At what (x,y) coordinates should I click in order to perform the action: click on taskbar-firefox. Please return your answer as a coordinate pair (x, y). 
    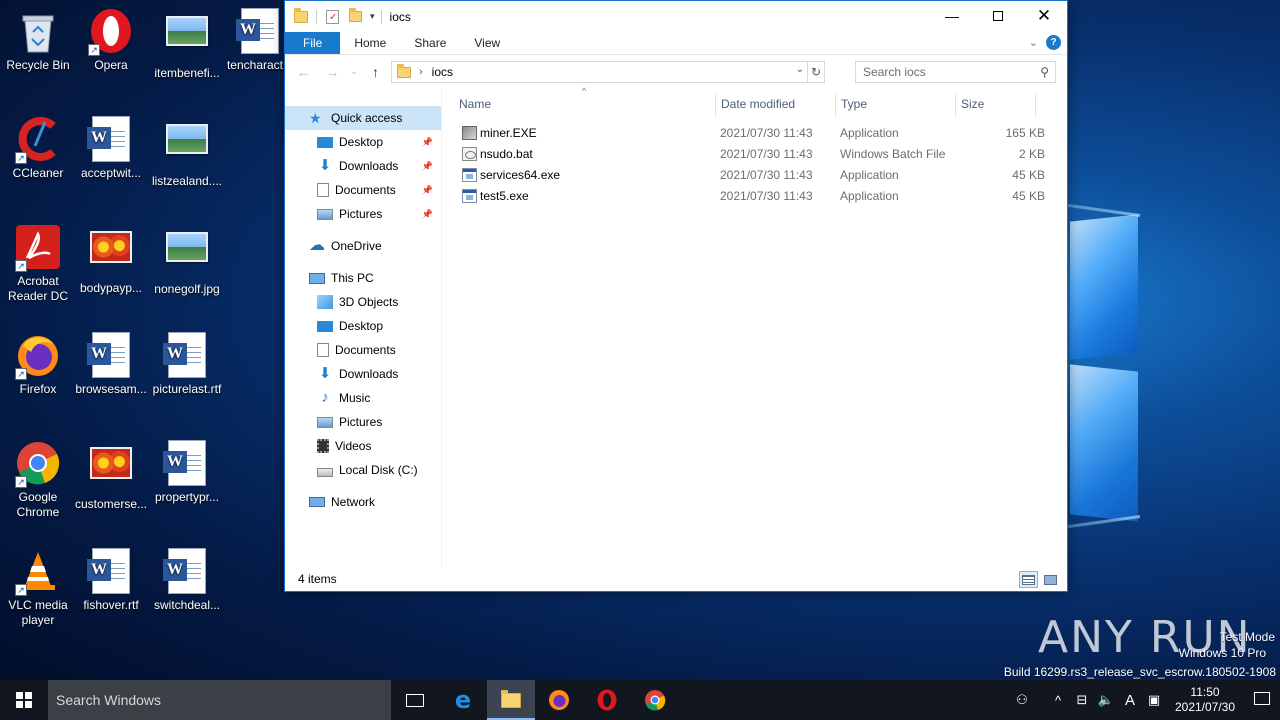
    Looking at the image, I should click on (559, 700).